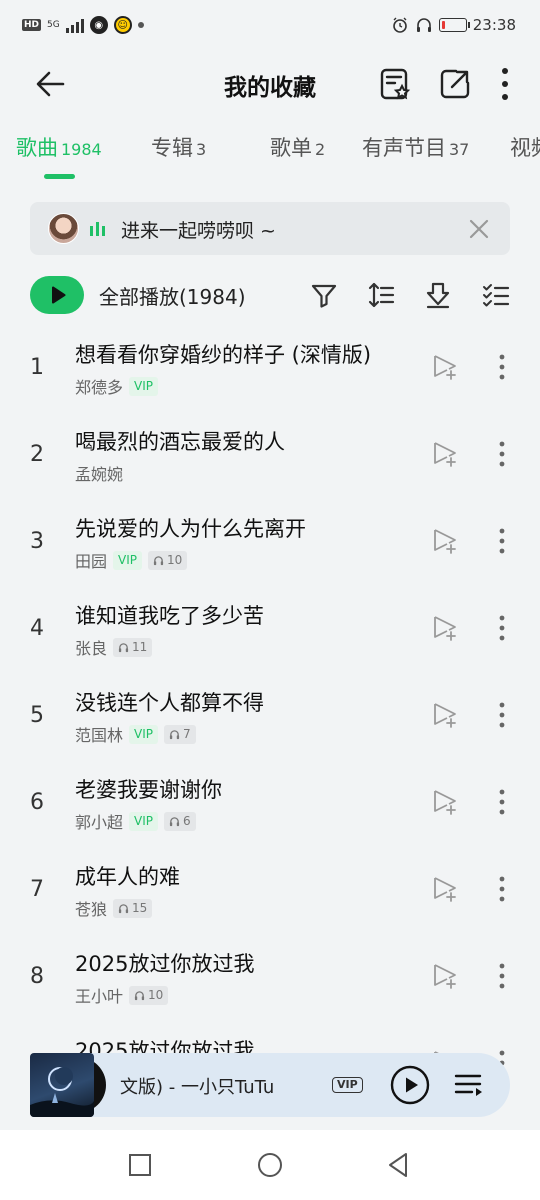 This screenshot has height=1200, width=540. I want to click on filter-button, so click(324, 295).